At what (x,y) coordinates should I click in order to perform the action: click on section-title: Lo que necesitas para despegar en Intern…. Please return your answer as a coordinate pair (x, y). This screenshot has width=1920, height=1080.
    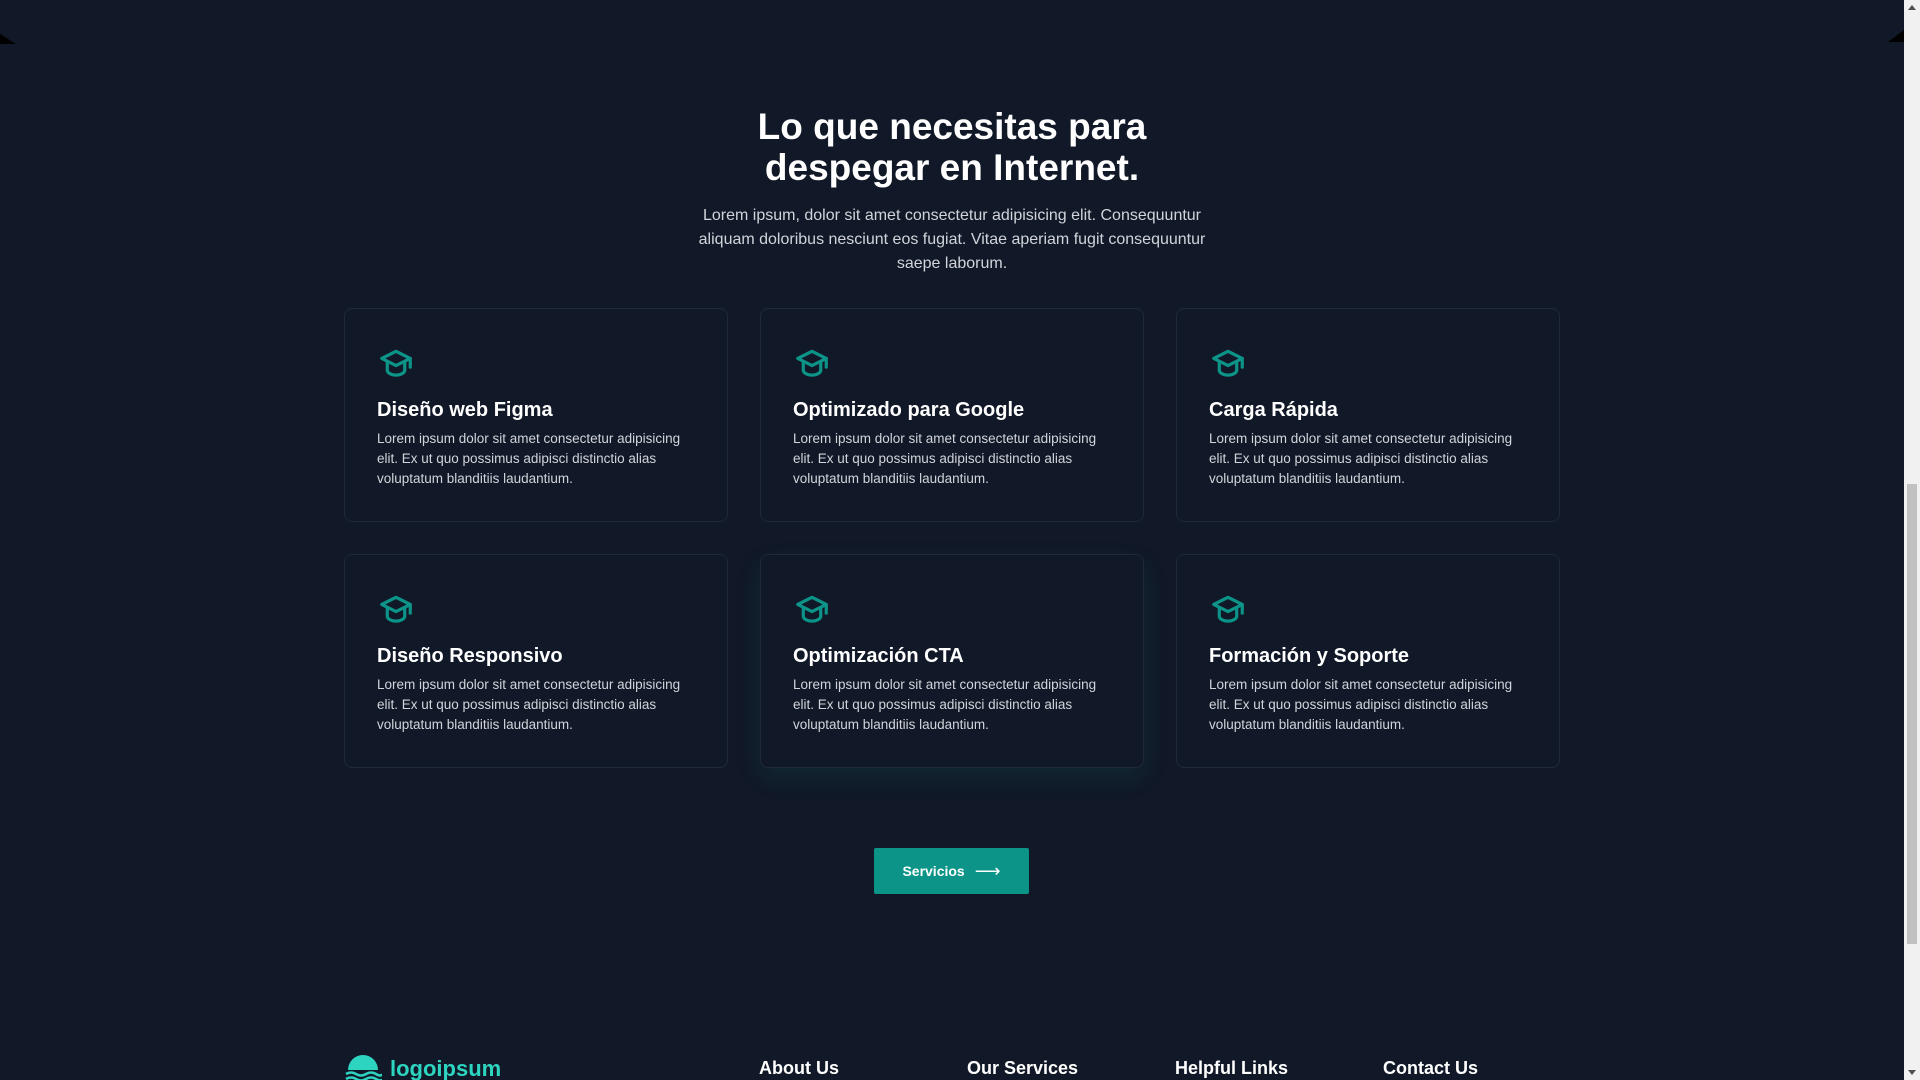
    Looking at the image, I should click on (952, 147).